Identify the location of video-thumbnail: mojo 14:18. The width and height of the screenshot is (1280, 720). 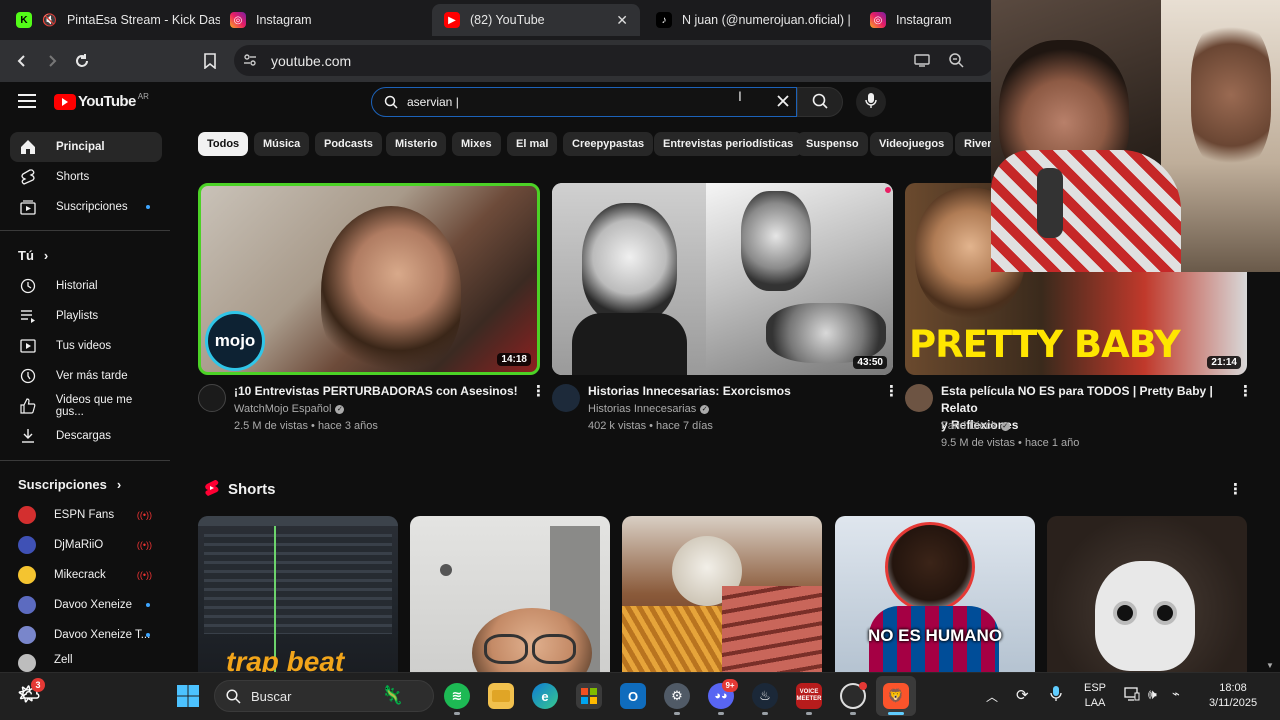
(369, 279).